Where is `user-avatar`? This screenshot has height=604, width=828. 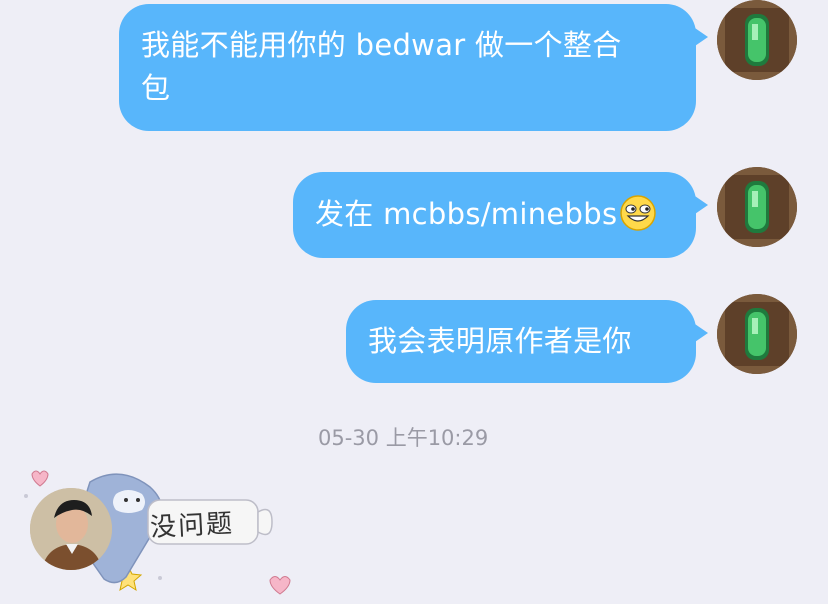 user-avatar is located at coordinates (71, 529).